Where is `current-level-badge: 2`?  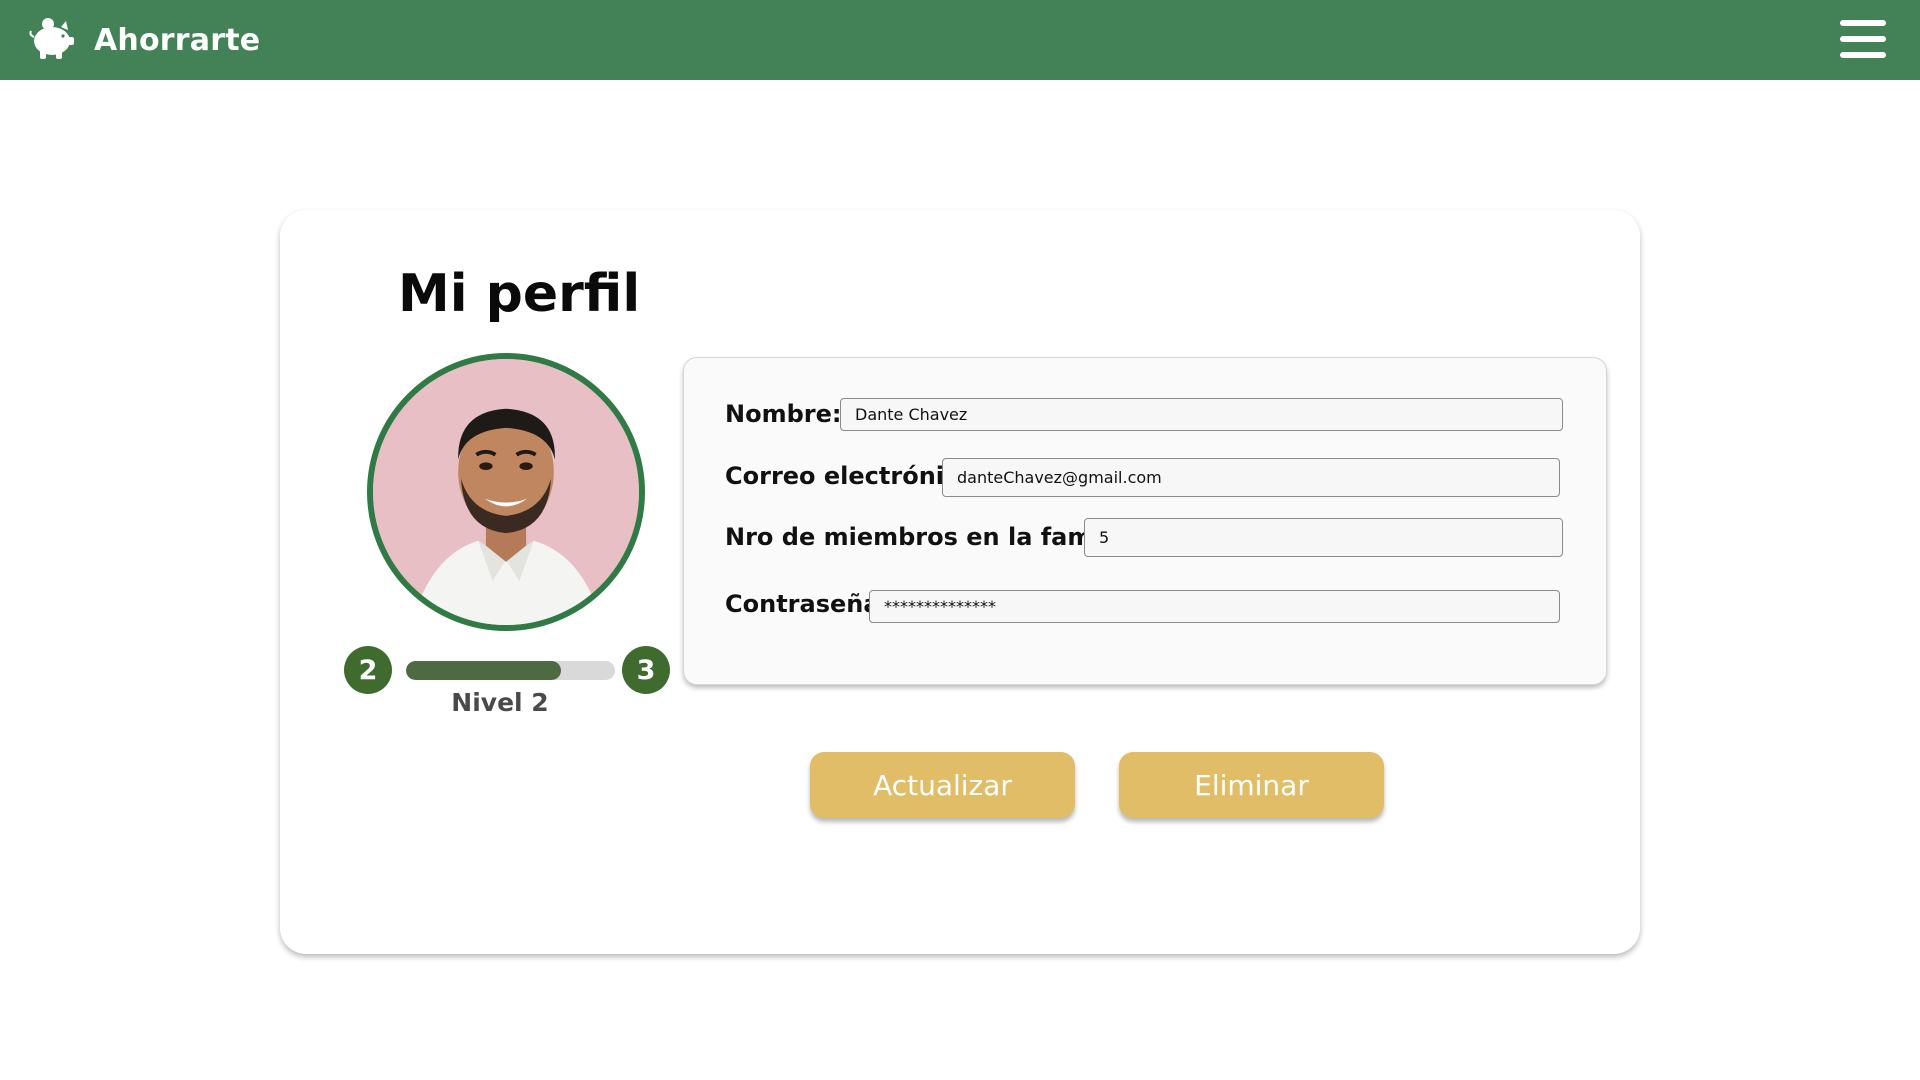
current-level-badge: 2 is located at coordinates (368, 670).